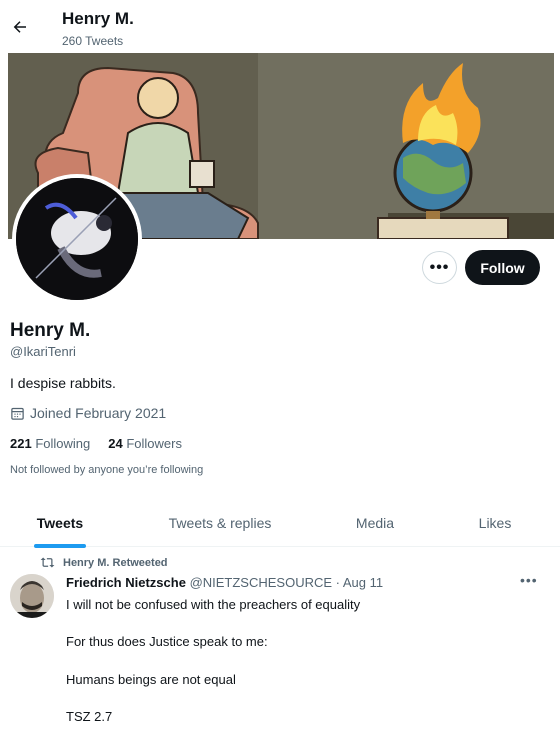 The height and width of the screenshot is (733, 560). I want to click on top-bar: Henry M. 260 Tweets, so click(280, 26).